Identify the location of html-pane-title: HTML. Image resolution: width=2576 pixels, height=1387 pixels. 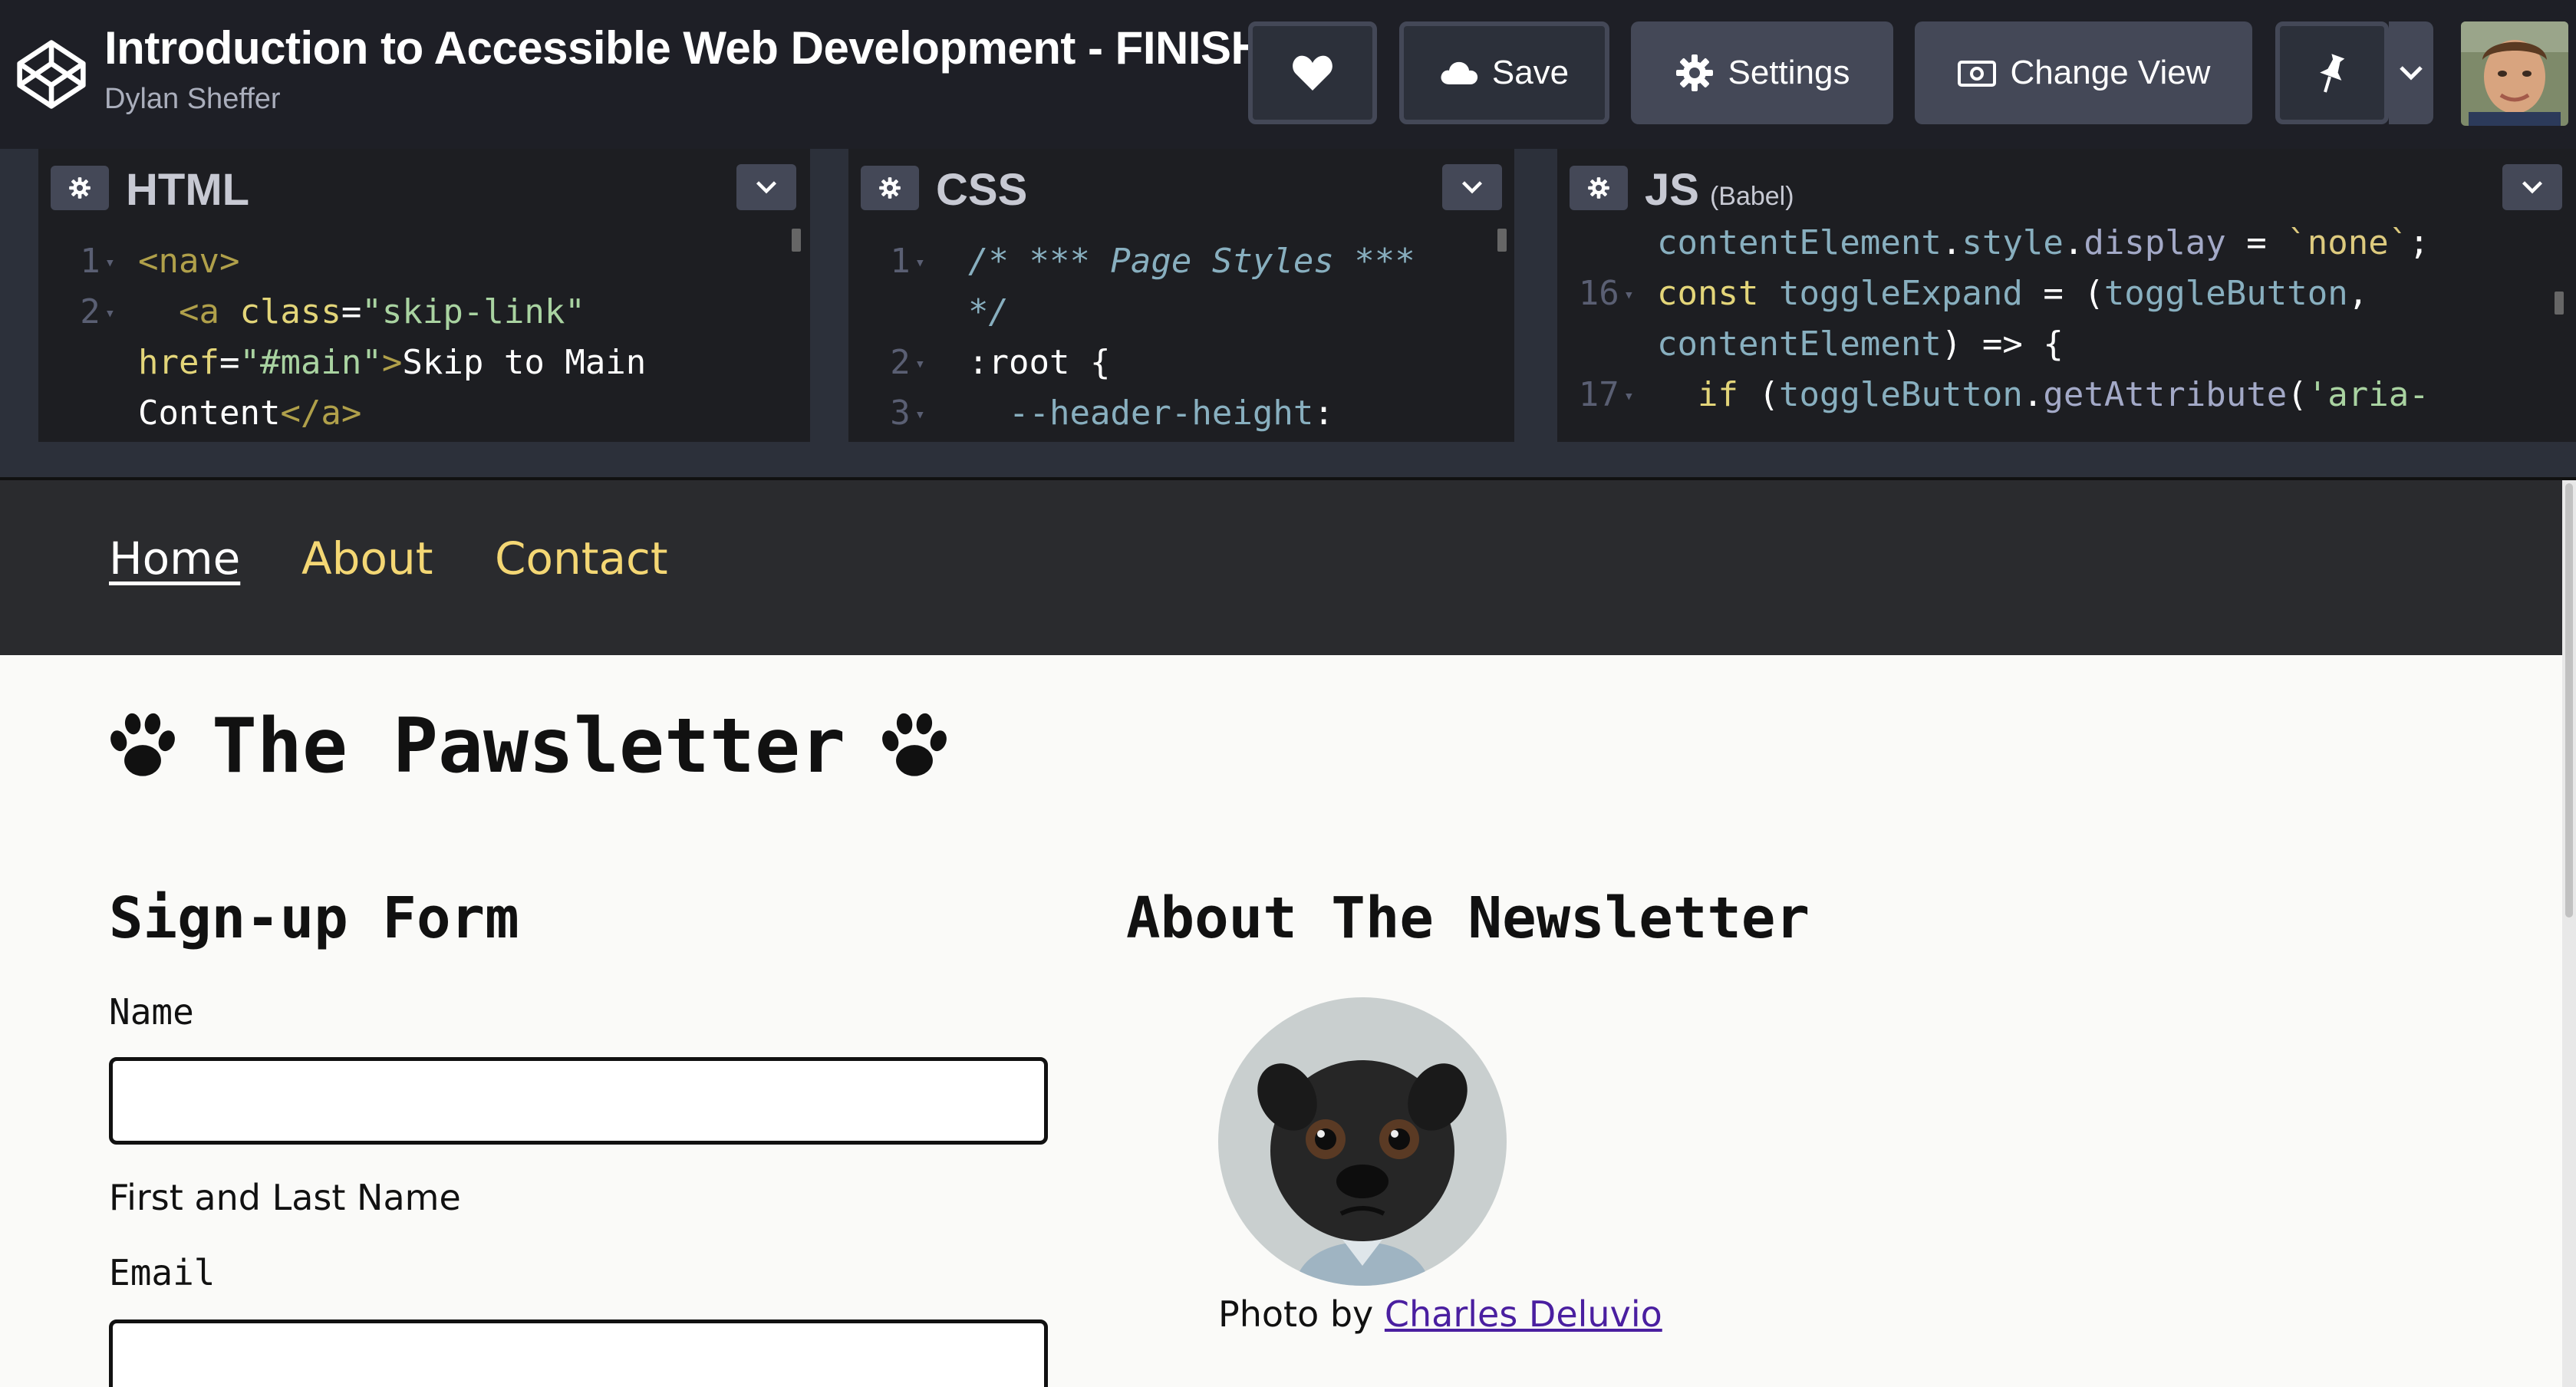
(188, 190).